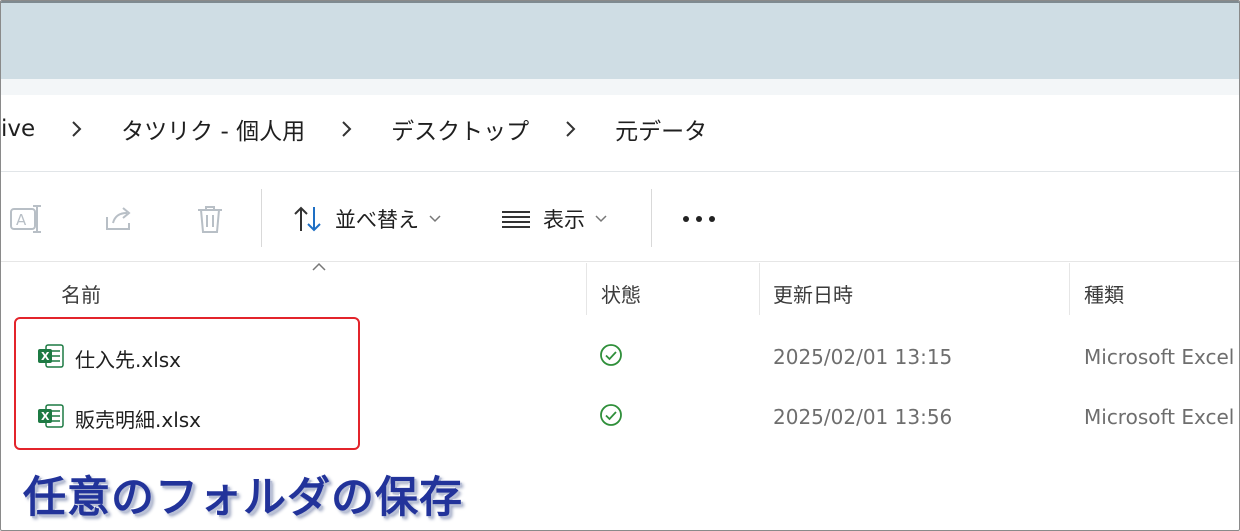 The width and height of the screenshot is (1240, 531). I want to click on rename-icon: A, so click(25, 219).